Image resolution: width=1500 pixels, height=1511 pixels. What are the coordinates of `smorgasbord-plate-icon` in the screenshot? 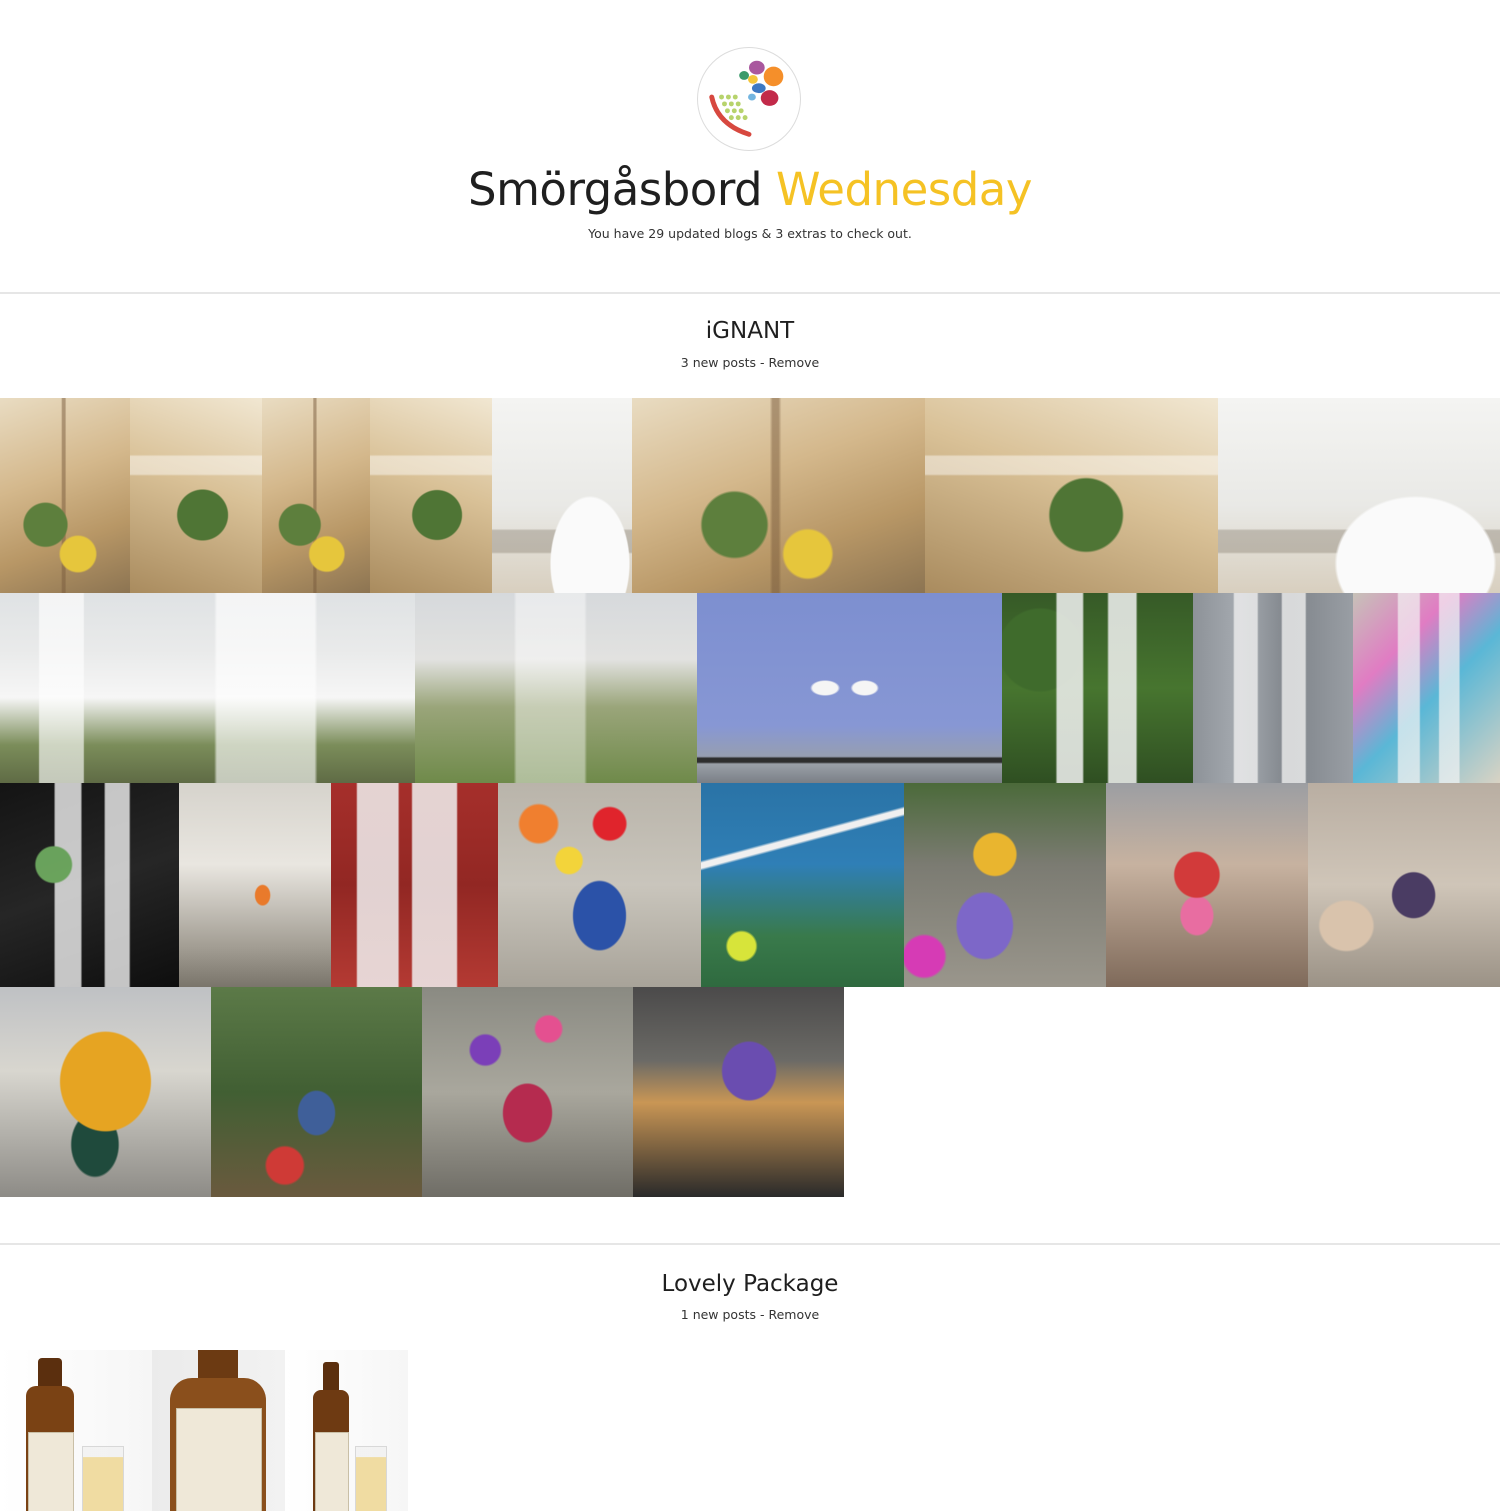 It's located at (749, 99).